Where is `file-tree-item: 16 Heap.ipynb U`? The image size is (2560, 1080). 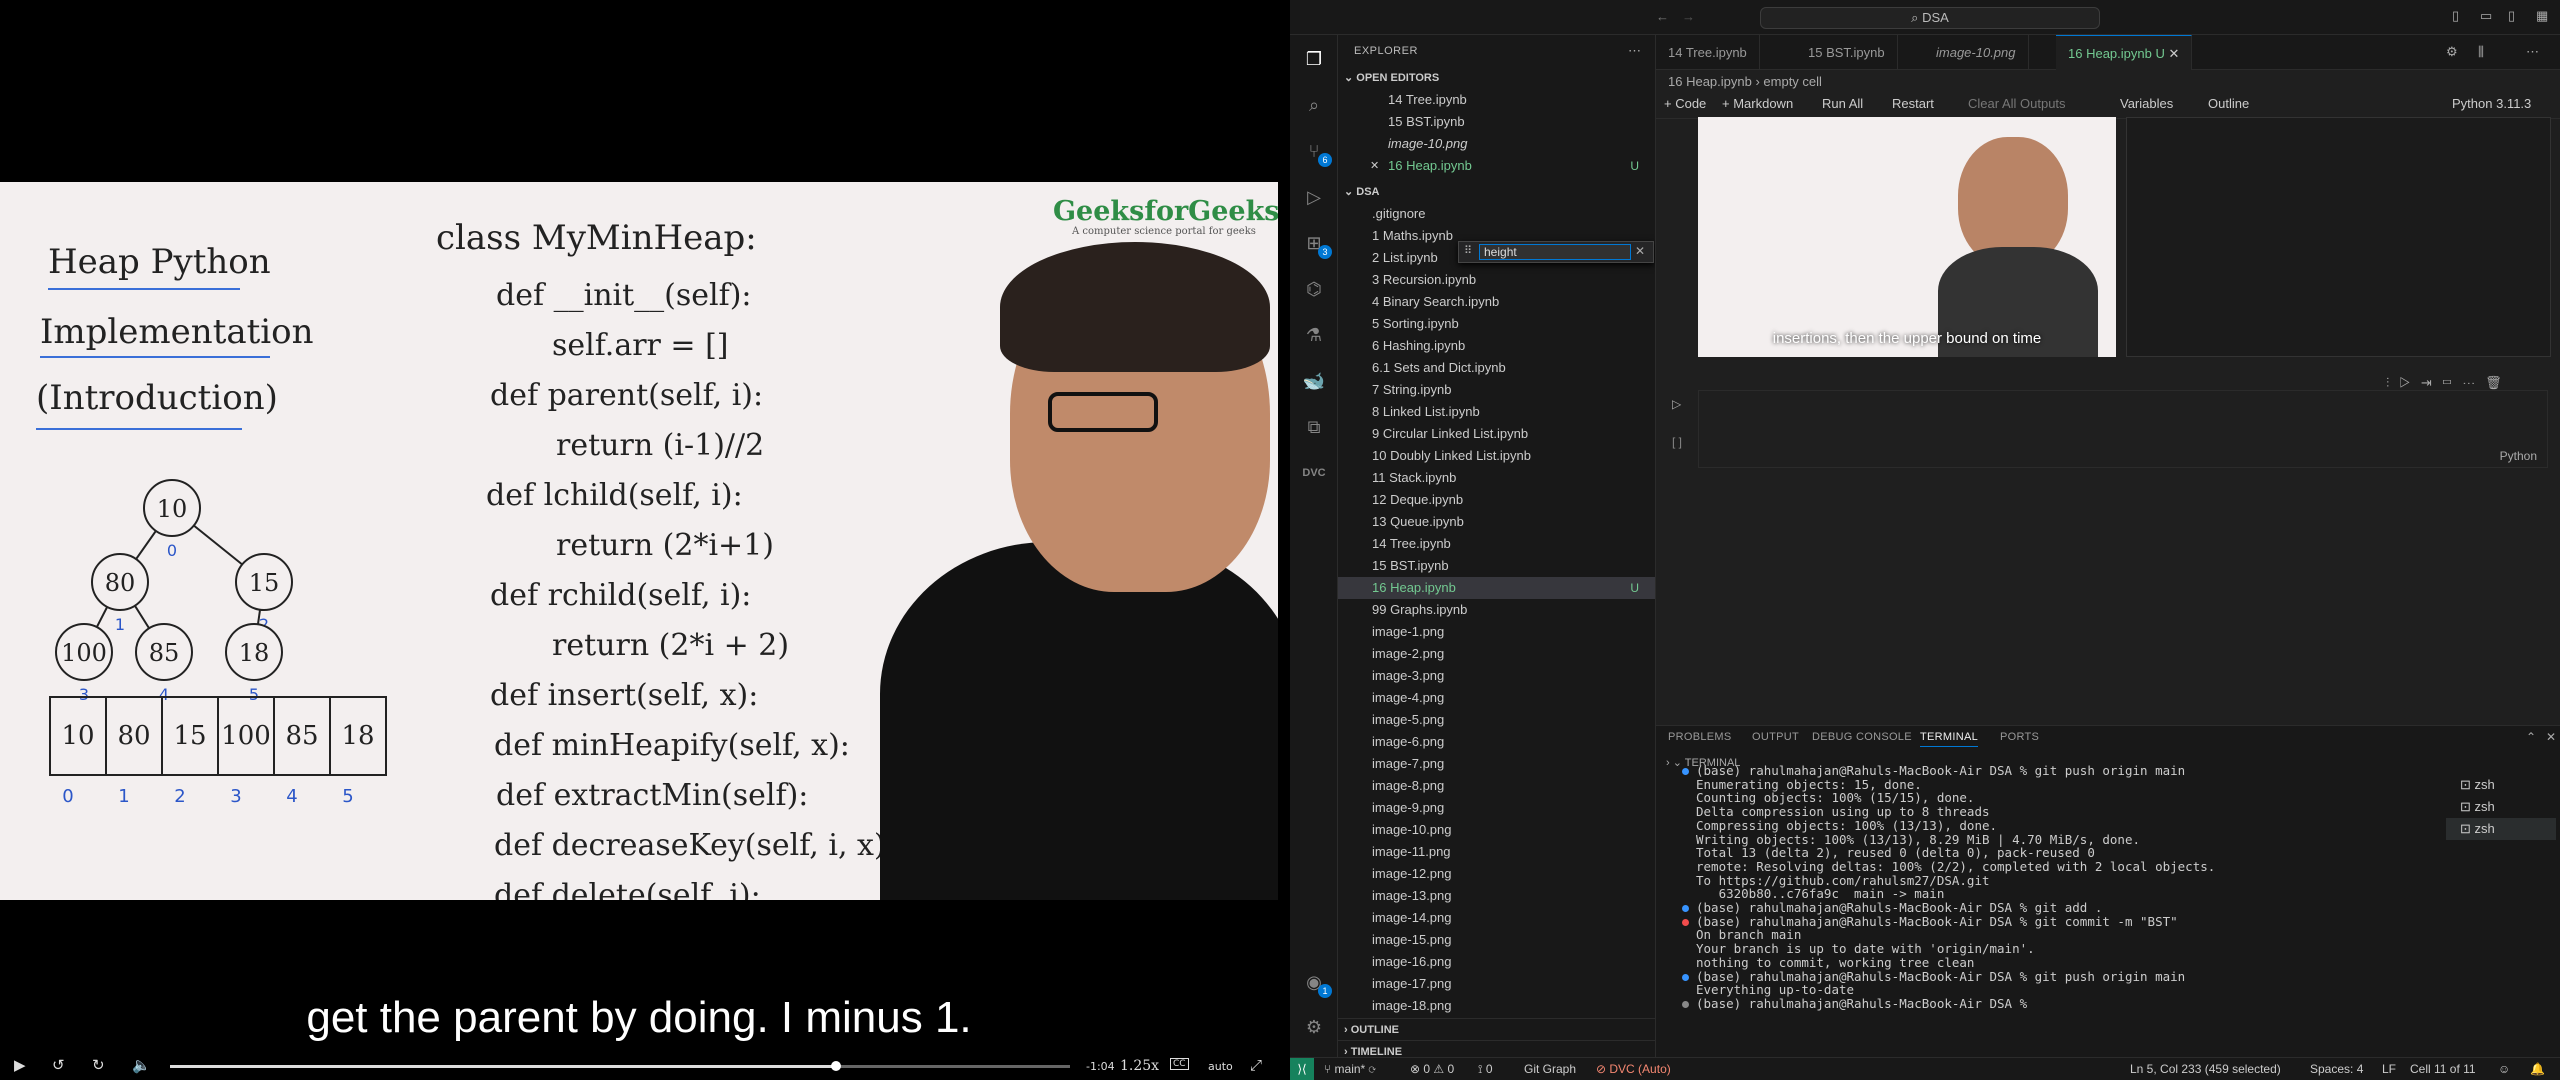 file-tree-item: 16 Heap.ipynb U is located at coordinates (1496, 588).